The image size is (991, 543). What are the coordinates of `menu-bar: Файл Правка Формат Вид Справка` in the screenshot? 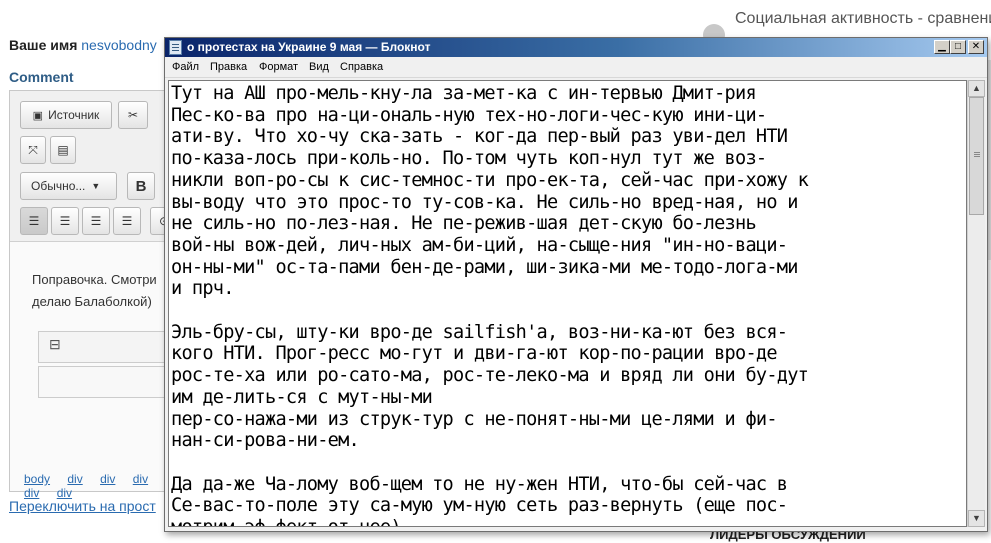 It's located at (576, 67).